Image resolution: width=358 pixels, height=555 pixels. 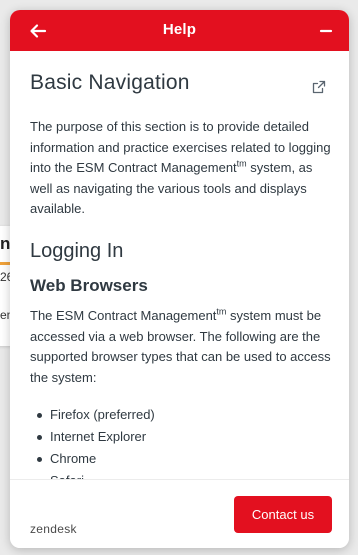 What do you see at coordinates (326, 31) in the screenshot?
I see `minus-icon` at bounding box center [326, 31].